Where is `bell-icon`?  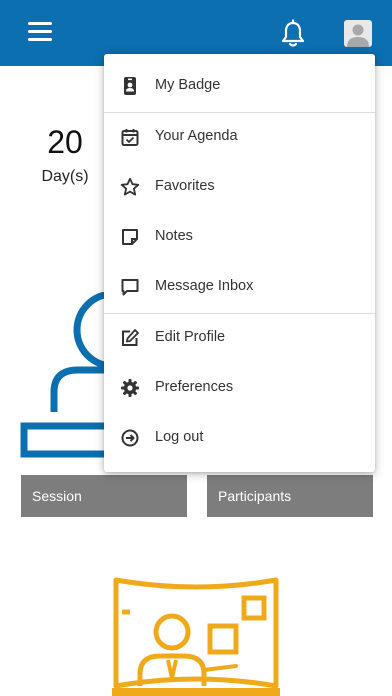 bell-icon is located at coordinates (293, 34).